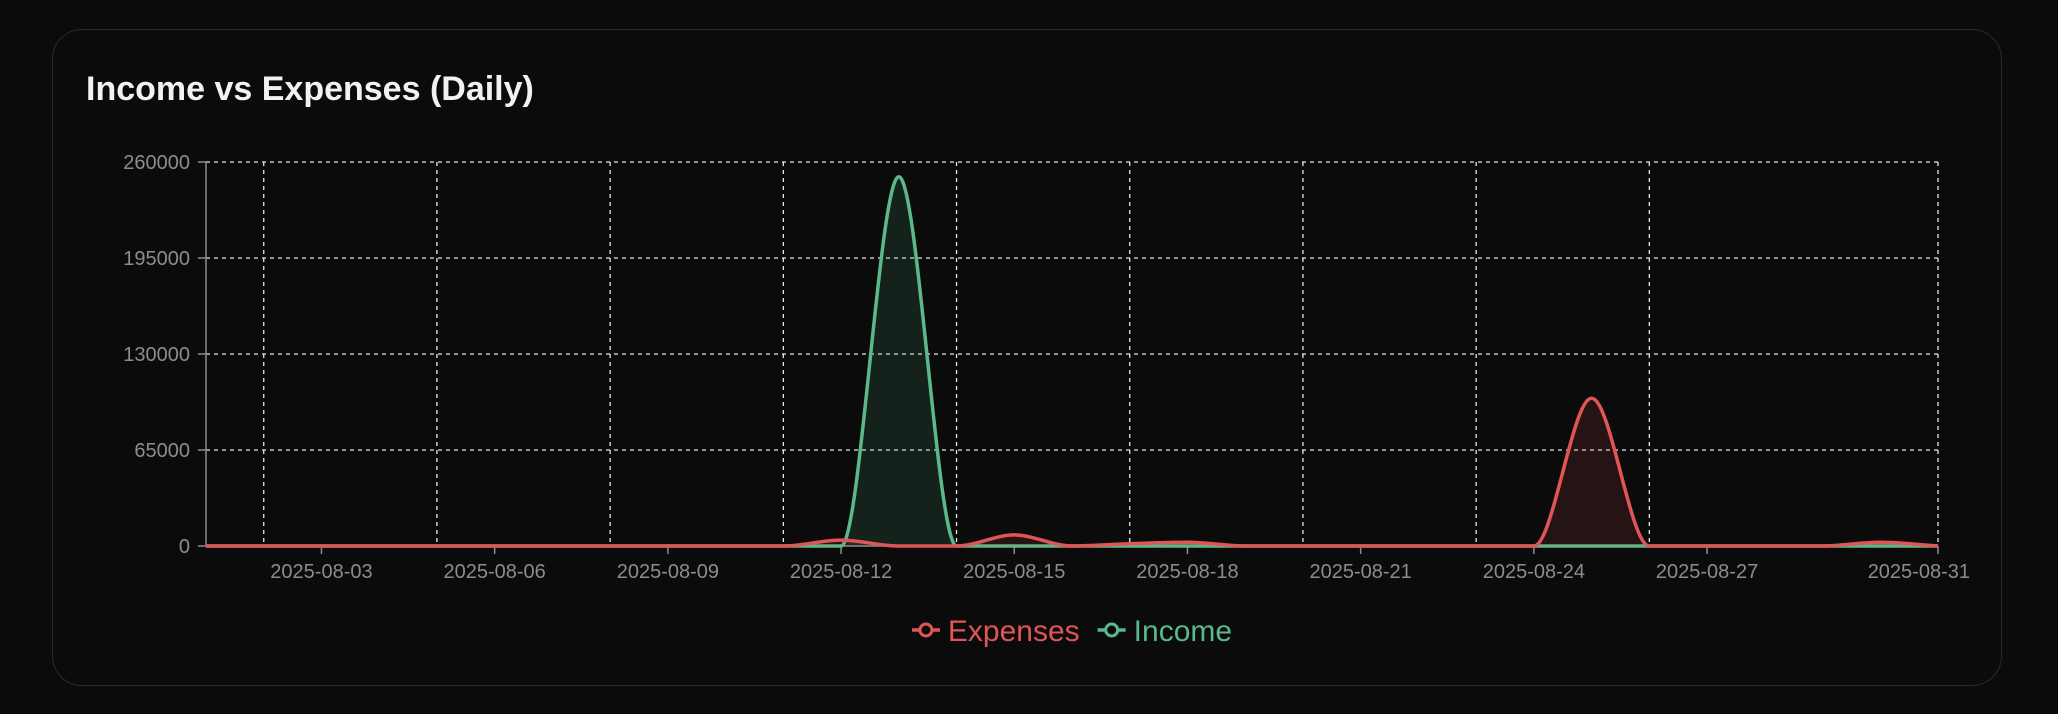  What do you see at coordinates (1534, 572) in the screenshot?
I see `x-tick-label: 2025-08-24` at bounding box center [1534, 572].